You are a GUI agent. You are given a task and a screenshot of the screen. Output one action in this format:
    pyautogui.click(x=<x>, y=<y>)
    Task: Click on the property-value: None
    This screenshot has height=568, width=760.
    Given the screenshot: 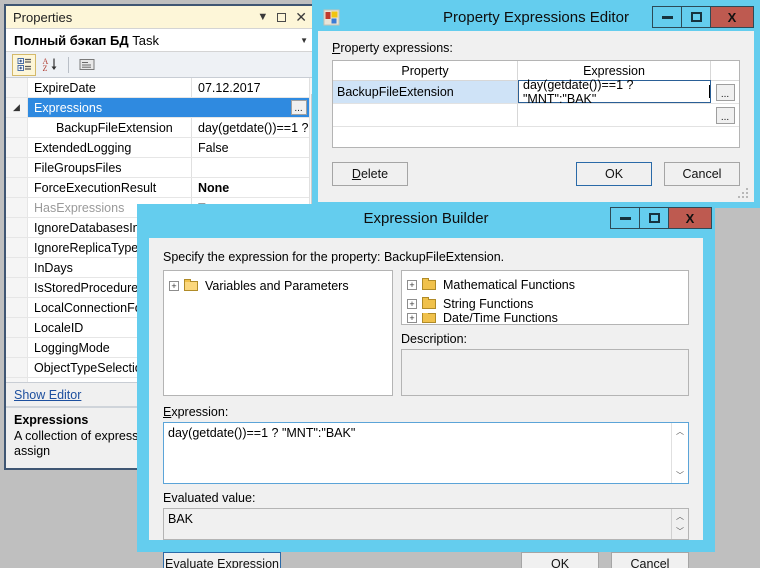 What is the action you would take?
    pyautogui.click(x=250, y=187)
    